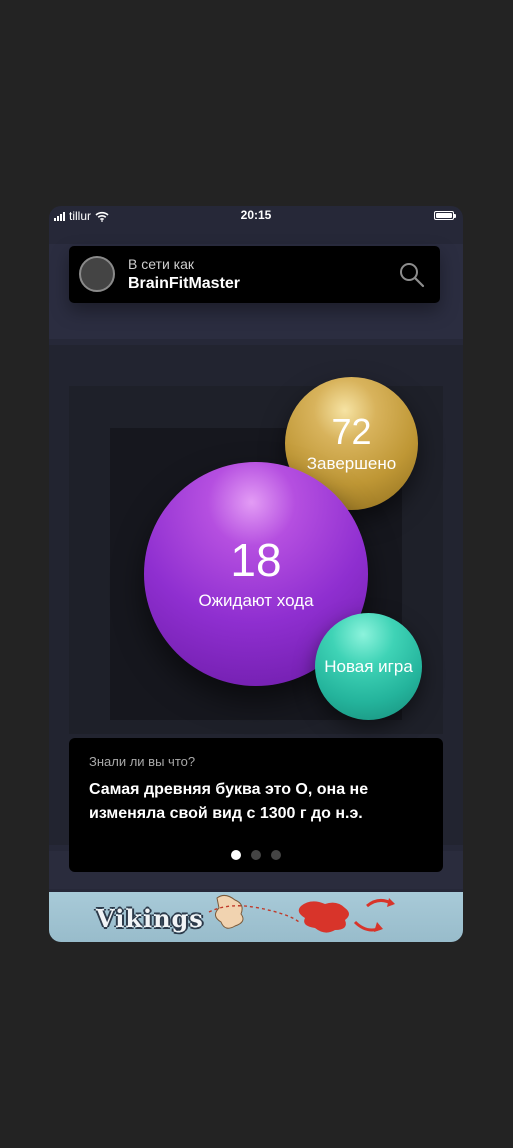 The width and height of the screenshot is (513, 1148). Describe the element at coordinates (142, 761) in the screenshot. I see `fact-title: Знали ли вы что?` at that location.